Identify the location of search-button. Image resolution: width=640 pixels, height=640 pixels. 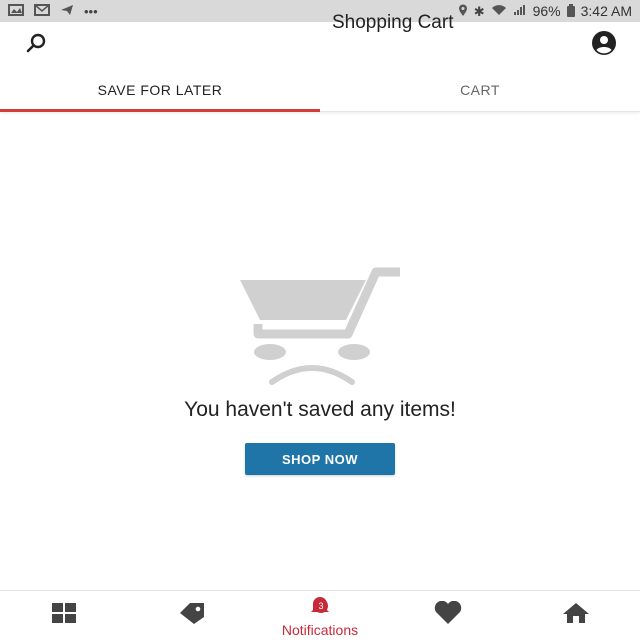
(36, 45).